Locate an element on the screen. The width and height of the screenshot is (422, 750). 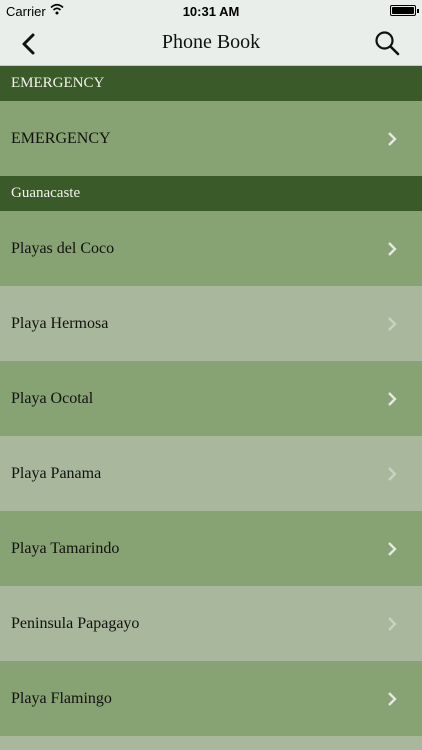
list-item-label: Peninsula Papagayo is located at coordinates (75, 623).